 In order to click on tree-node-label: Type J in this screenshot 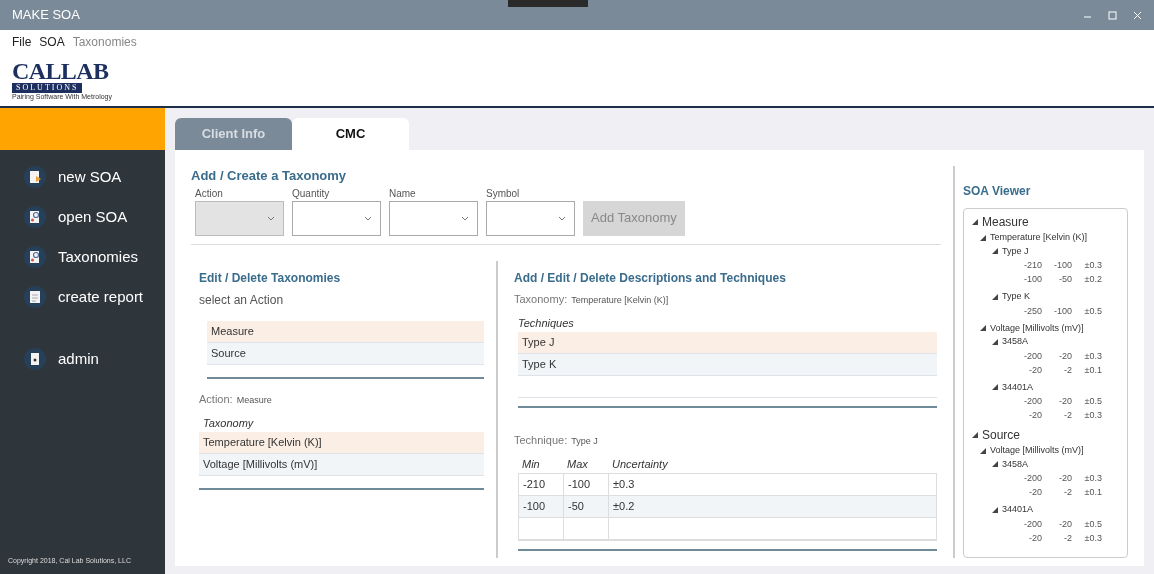, I will do `click(1015, 251)`.